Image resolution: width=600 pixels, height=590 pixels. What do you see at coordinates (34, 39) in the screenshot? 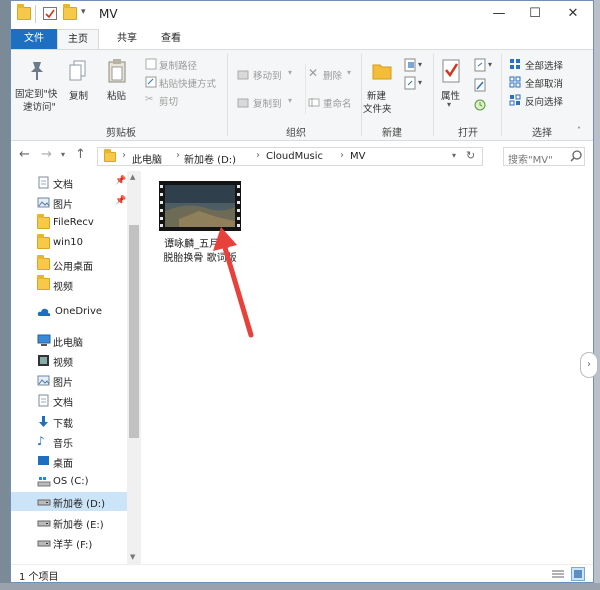
I see `tab-file: 文件` at bounding box center [34, 39].